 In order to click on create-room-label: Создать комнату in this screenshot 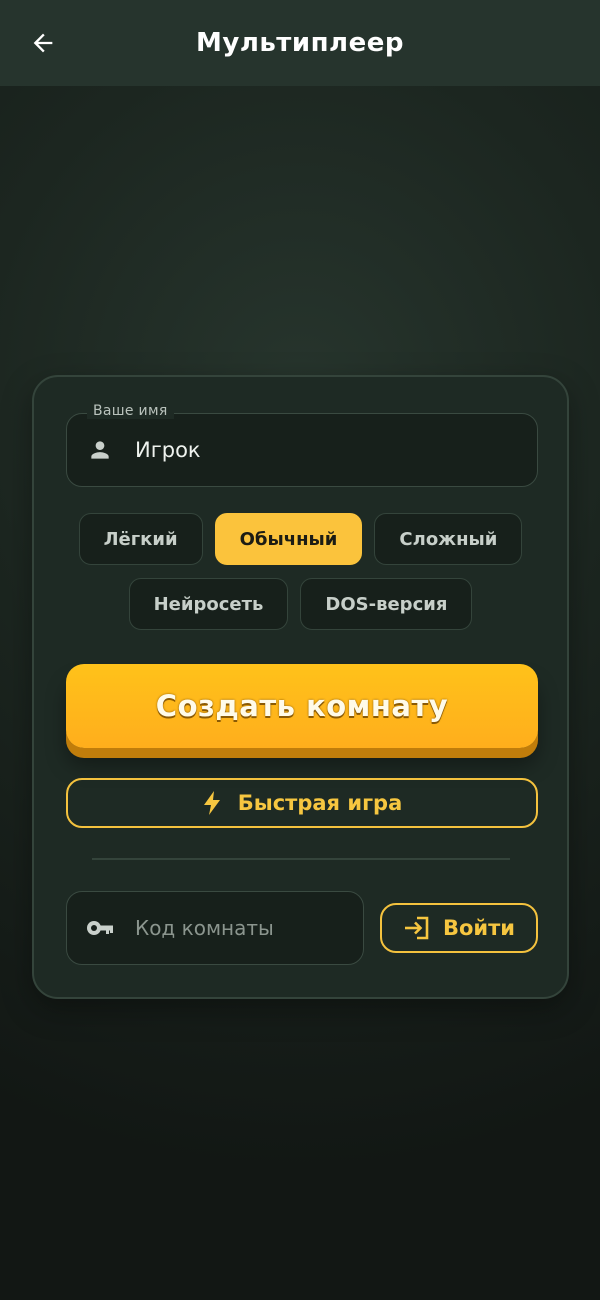, I will do `click(302, 706)`.